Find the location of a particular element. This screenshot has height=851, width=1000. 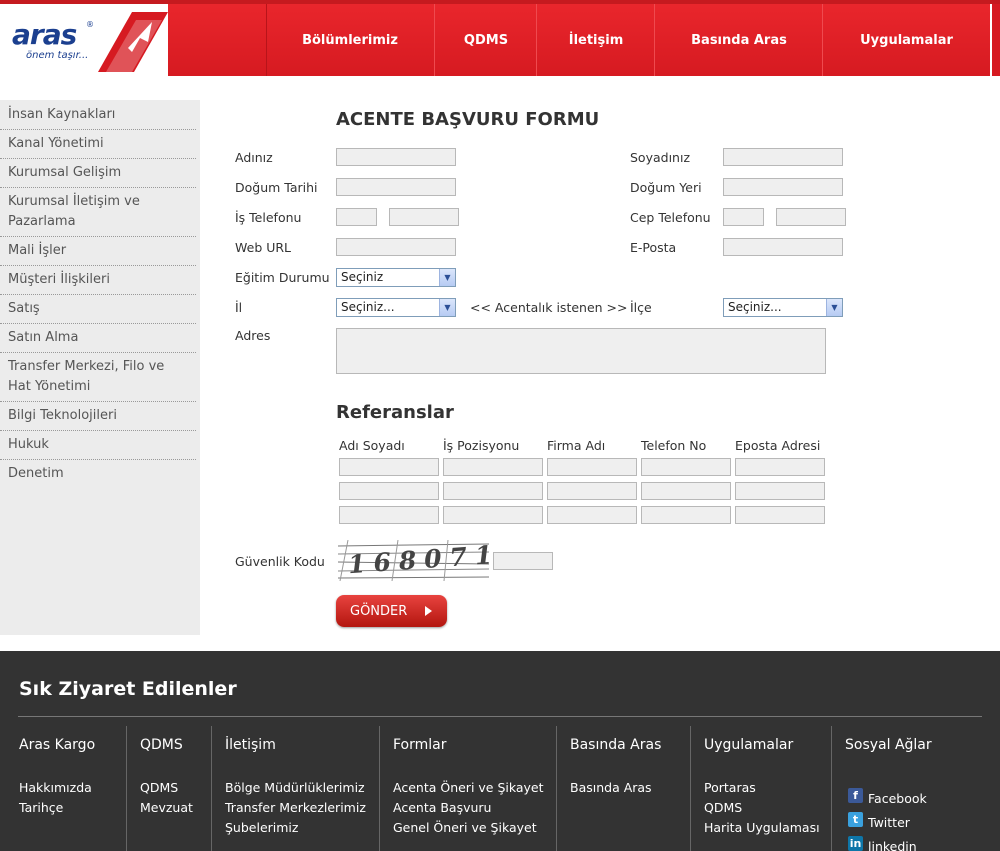

nav-end-cap is located at coordinates (996, 40).